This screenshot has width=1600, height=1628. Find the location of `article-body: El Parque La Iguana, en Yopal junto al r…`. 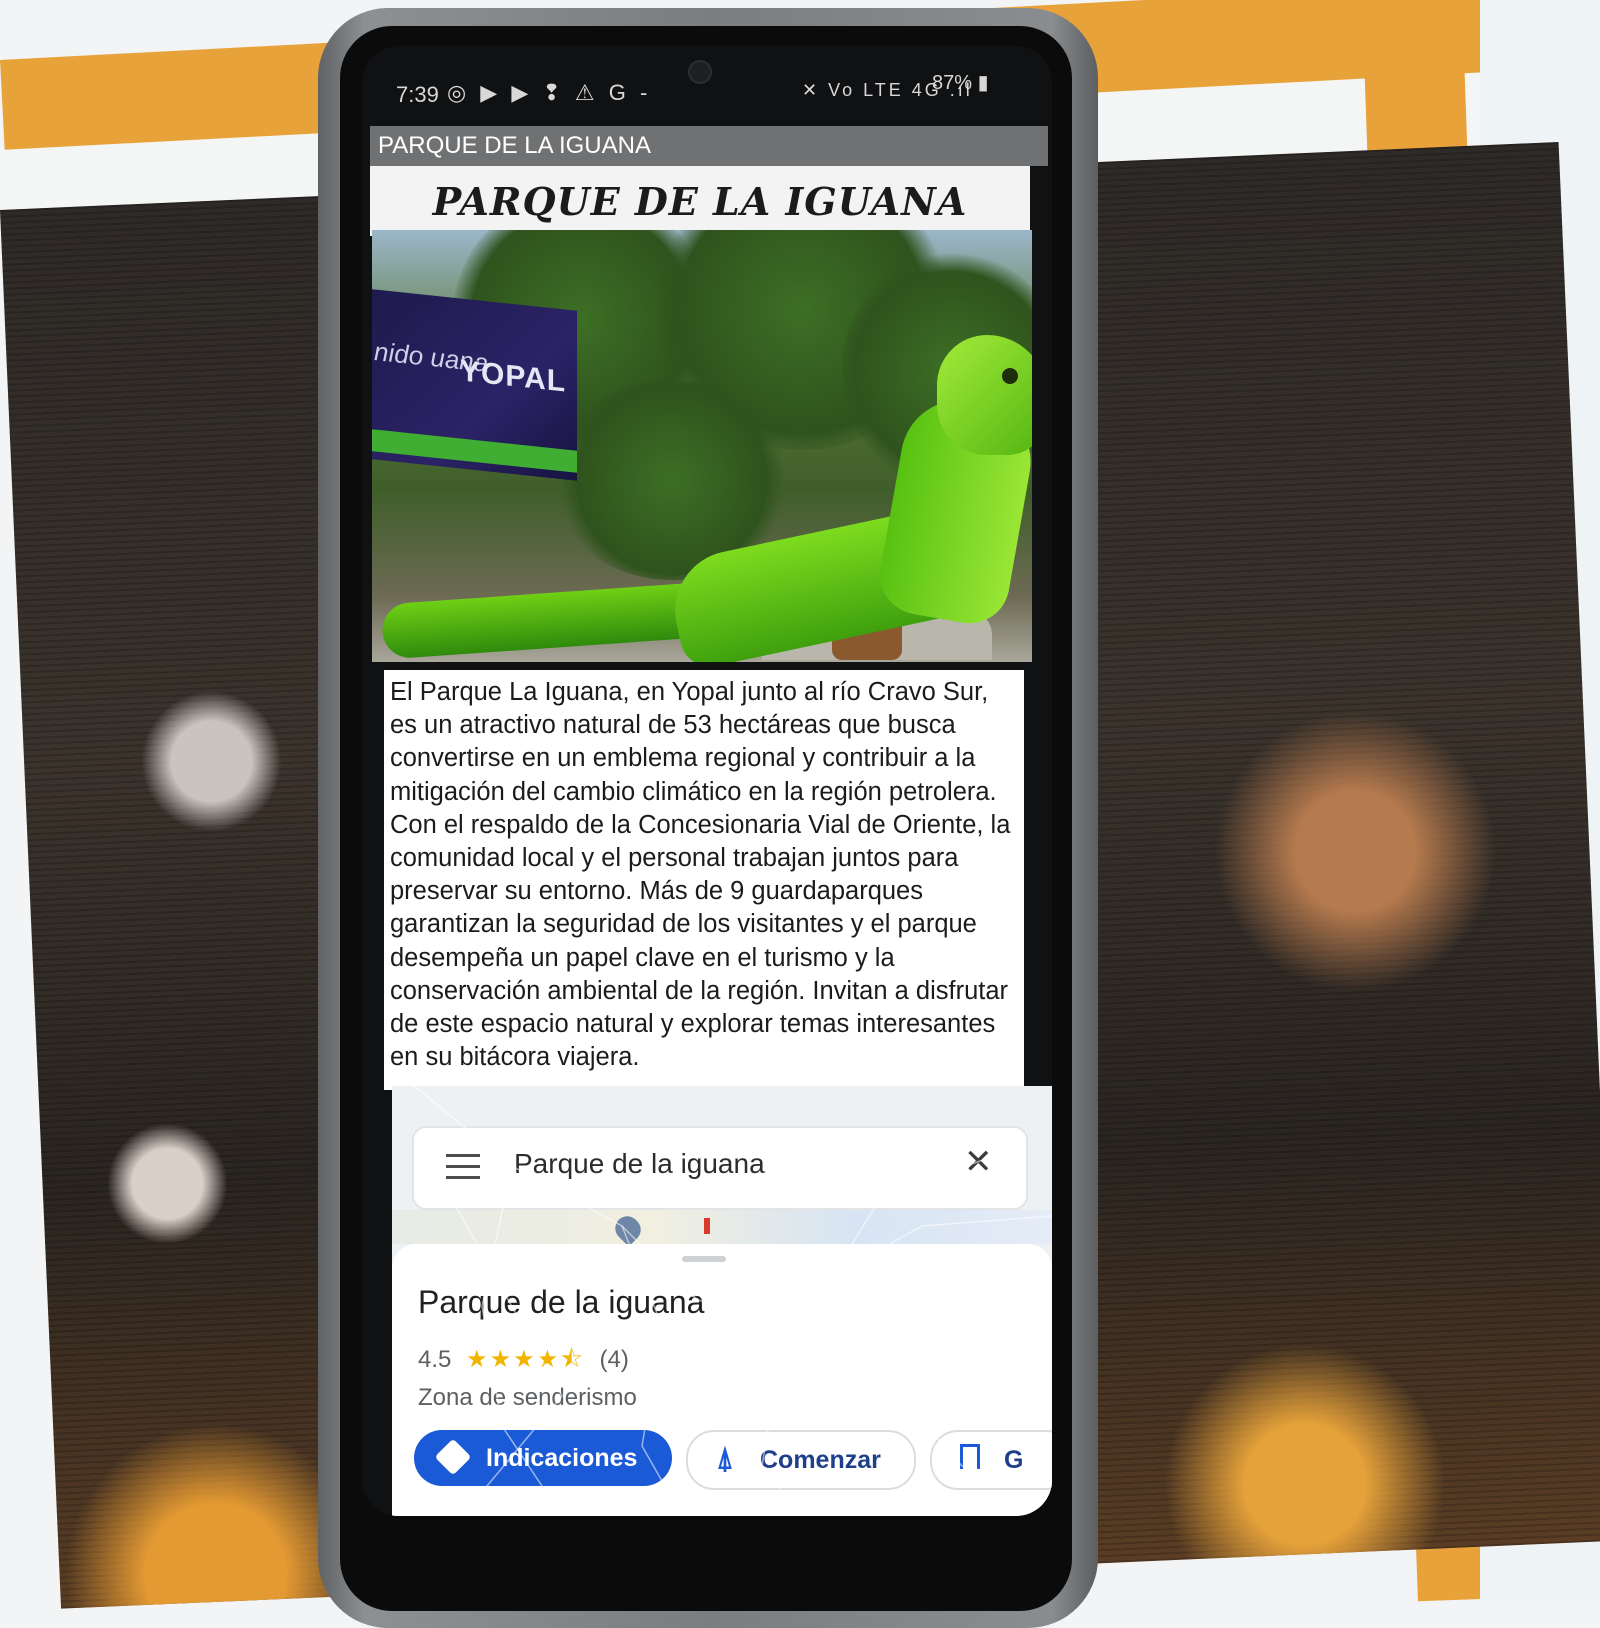

article-body: El Parque La Iguana, en Yopal junto al r… is located at coordinates (704, 880).